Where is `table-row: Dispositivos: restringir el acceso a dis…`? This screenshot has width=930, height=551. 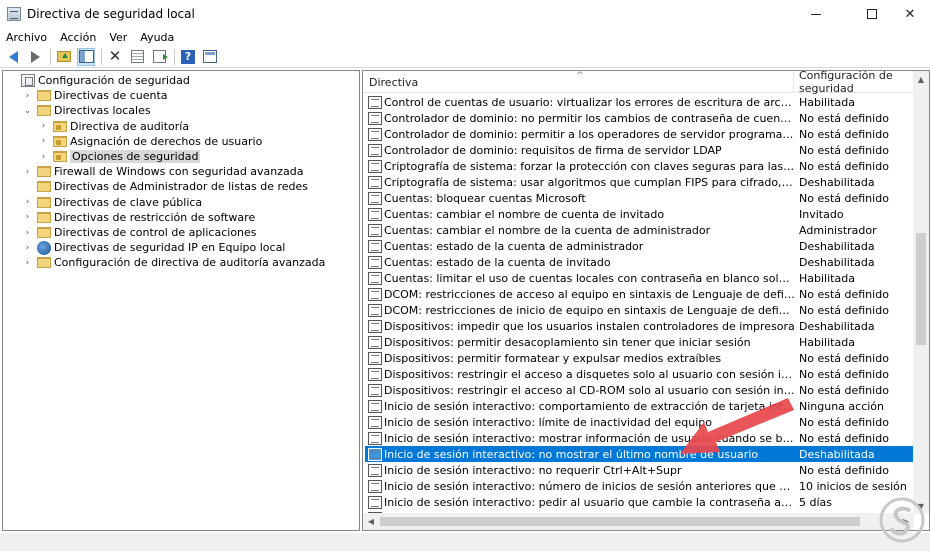 table-row: Dispositivos: restringir el acceso a dis… is located at coordinates (639, 374).